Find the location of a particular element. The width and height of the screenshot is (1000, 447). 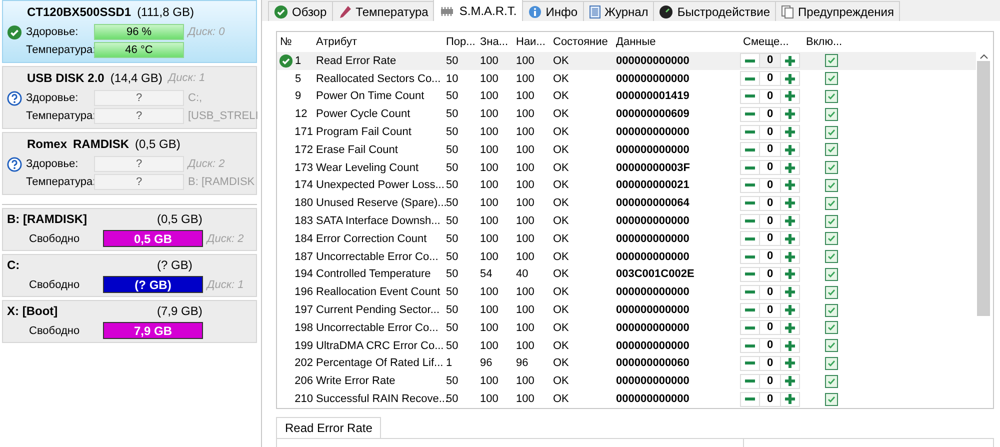

tab: Быстродействие is located at coordinates (714, 11).